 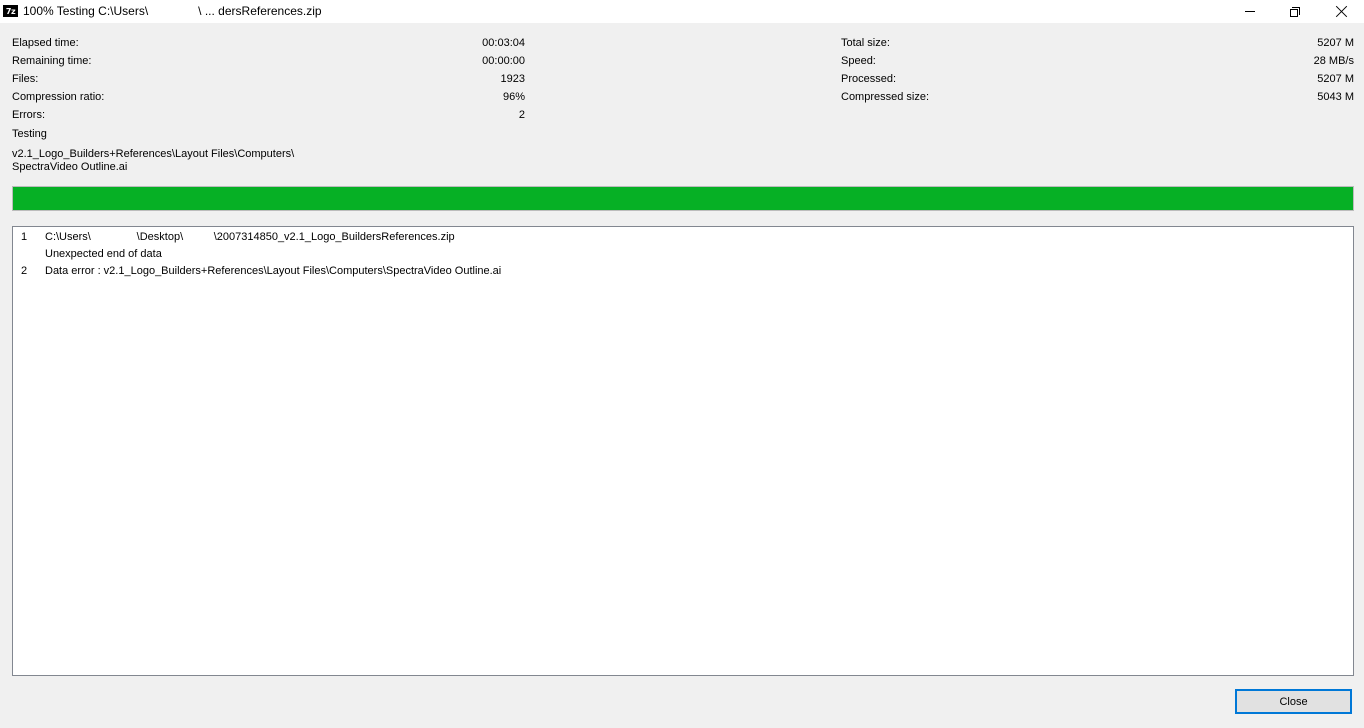 I want to click on log-row-number: 2, so click(x=24, y=271).